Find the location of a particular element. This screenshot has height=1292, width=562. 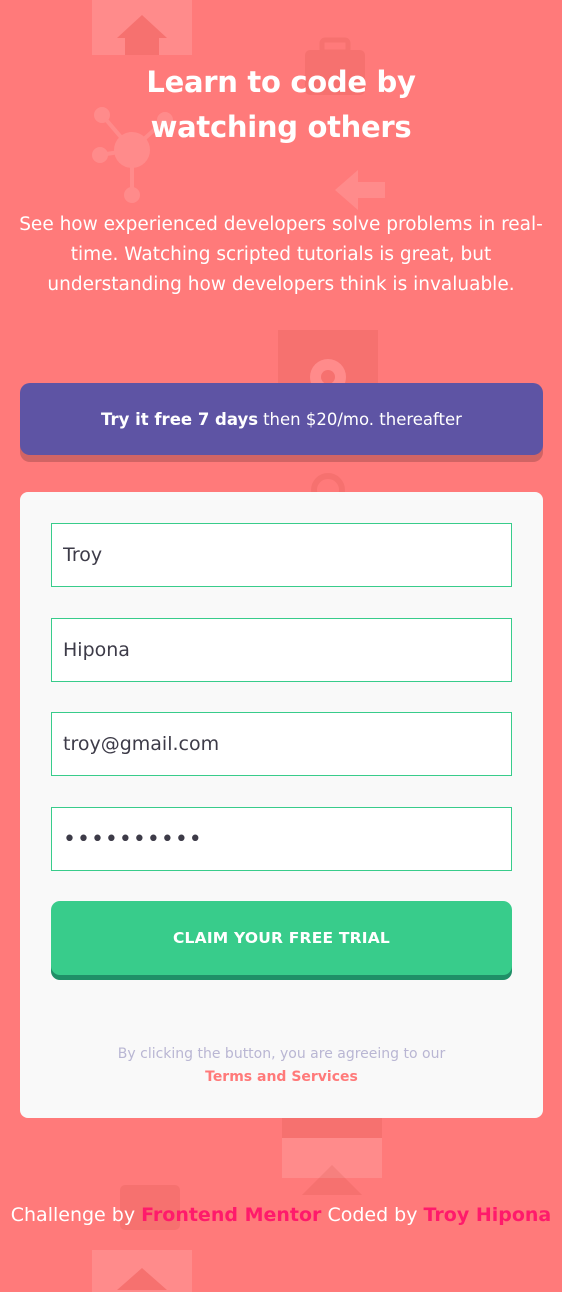

arrow-icon is located at coordinates (360, 190).